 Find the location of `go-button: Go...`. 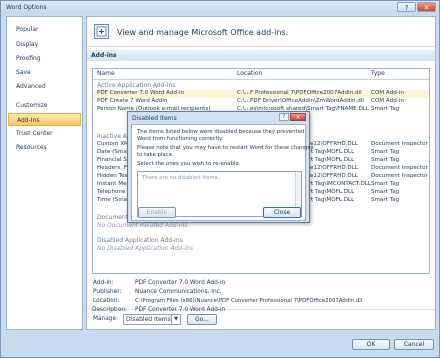

go-button: Go... is located at coordinates (202, 319).